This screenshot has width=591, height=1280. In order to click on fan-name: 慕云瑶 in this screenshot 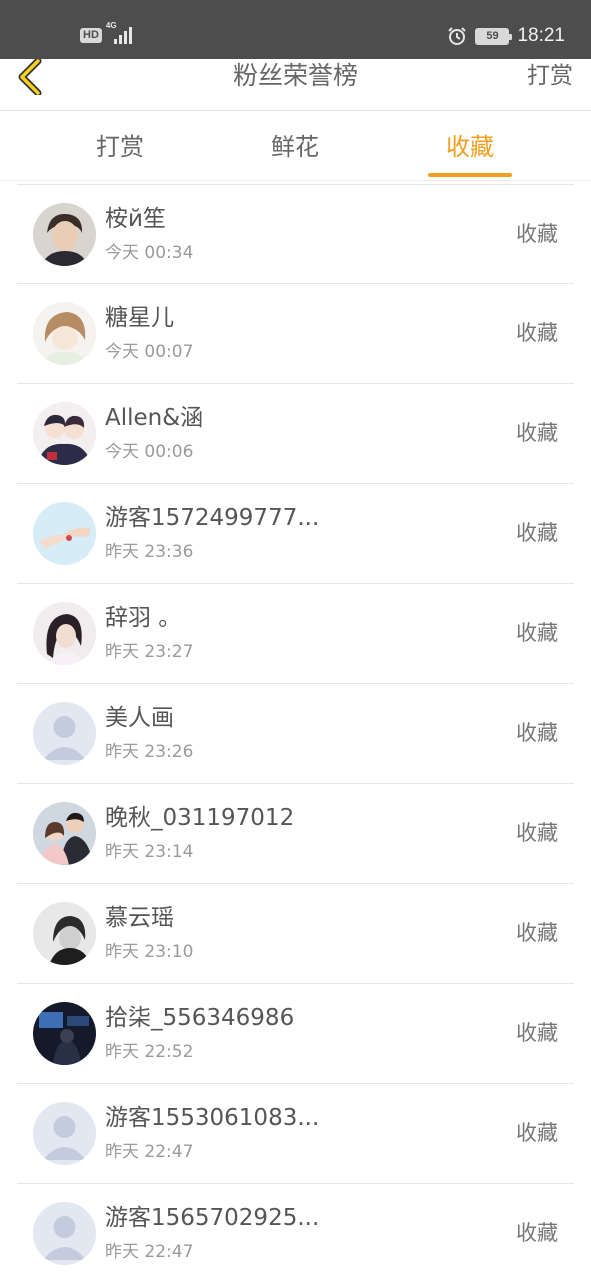, I will do `click(139, 918)`.